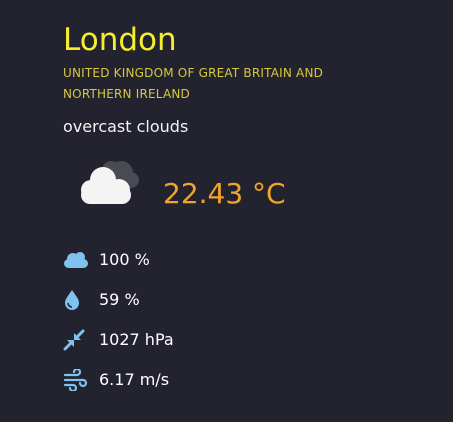 The image size is (453, 422). What do you see at coordinates (248, 340) in the screenshot?
I see `pressure-row: 1027 hPa` at bounding box center [248, 340].